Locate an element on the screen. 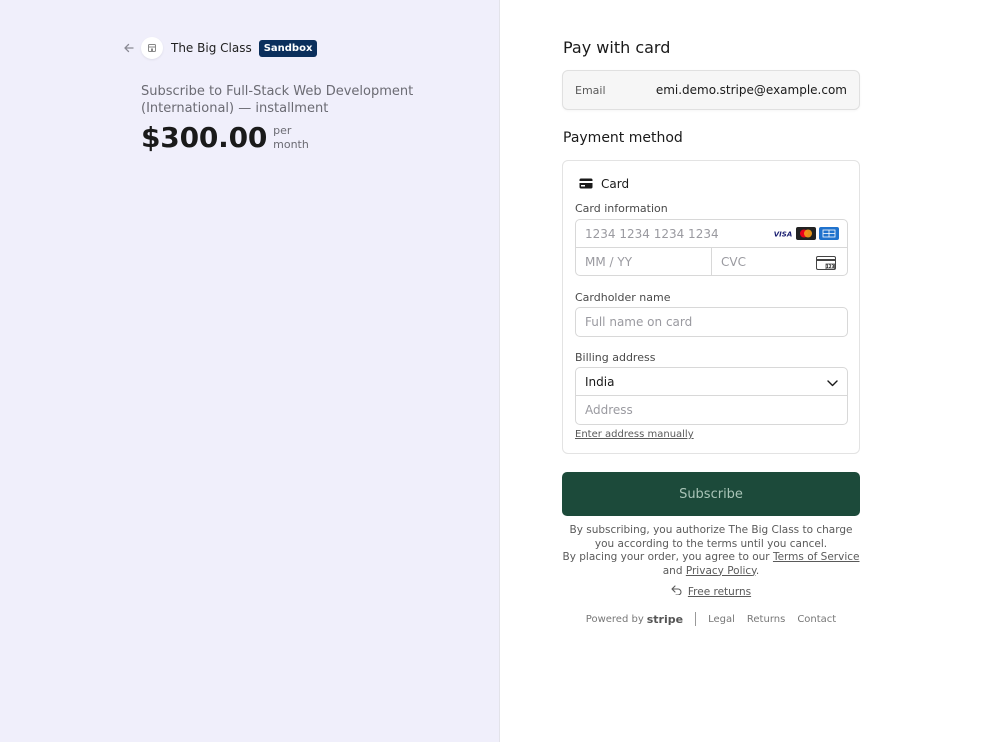 This screenshot has height=742, width=1000. country-select: India is located at coordinates (711, 382).